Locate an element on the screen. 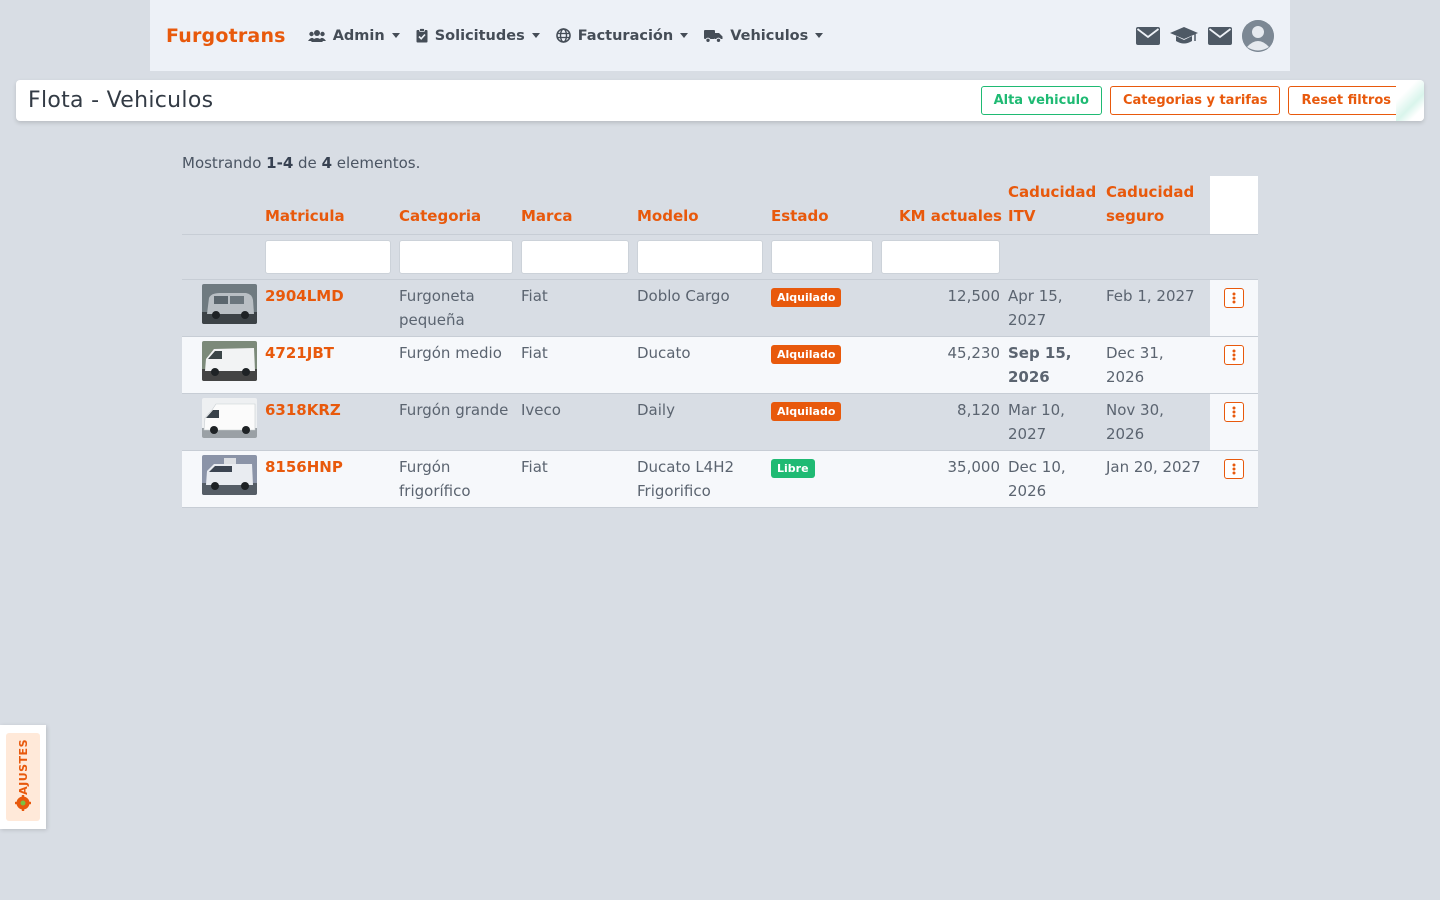 The width and height of the screenshot is (1440, 900). model-cell: Doblo Cargo is located at coordinates (704, 308).